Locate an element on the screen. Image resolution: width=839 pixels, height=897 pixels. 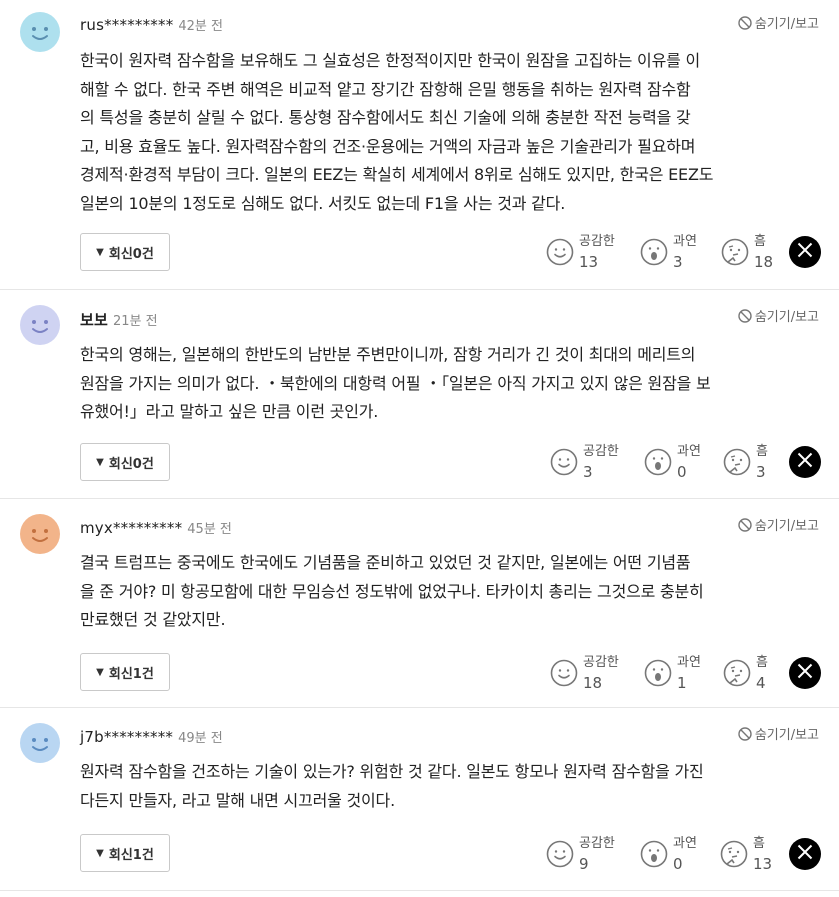
reaction-hmm: 흠 18 is located at coordinates (747, 252).